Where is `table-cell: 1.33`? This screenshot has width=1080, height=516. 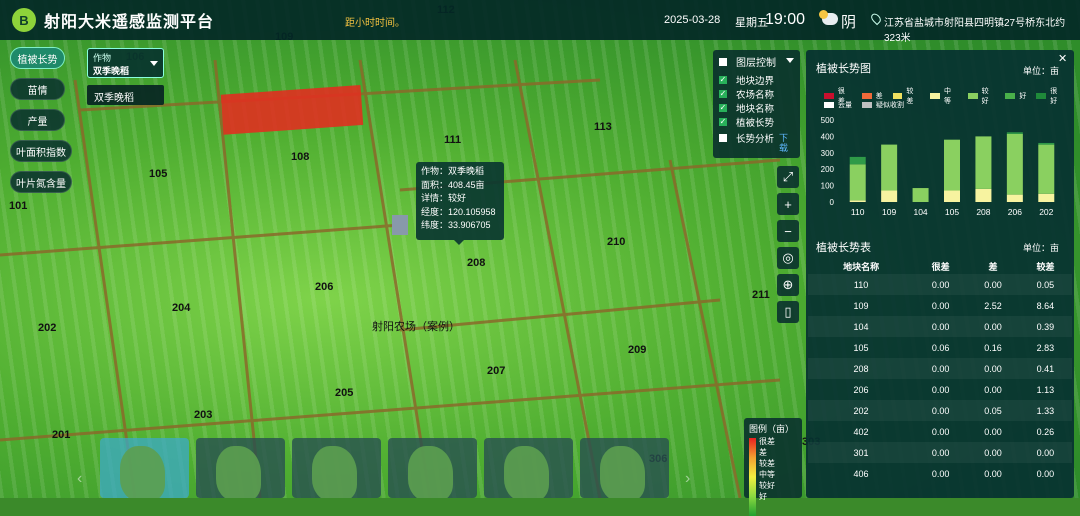
table-cell: 1.33 is located at coordinates (1045, 410).